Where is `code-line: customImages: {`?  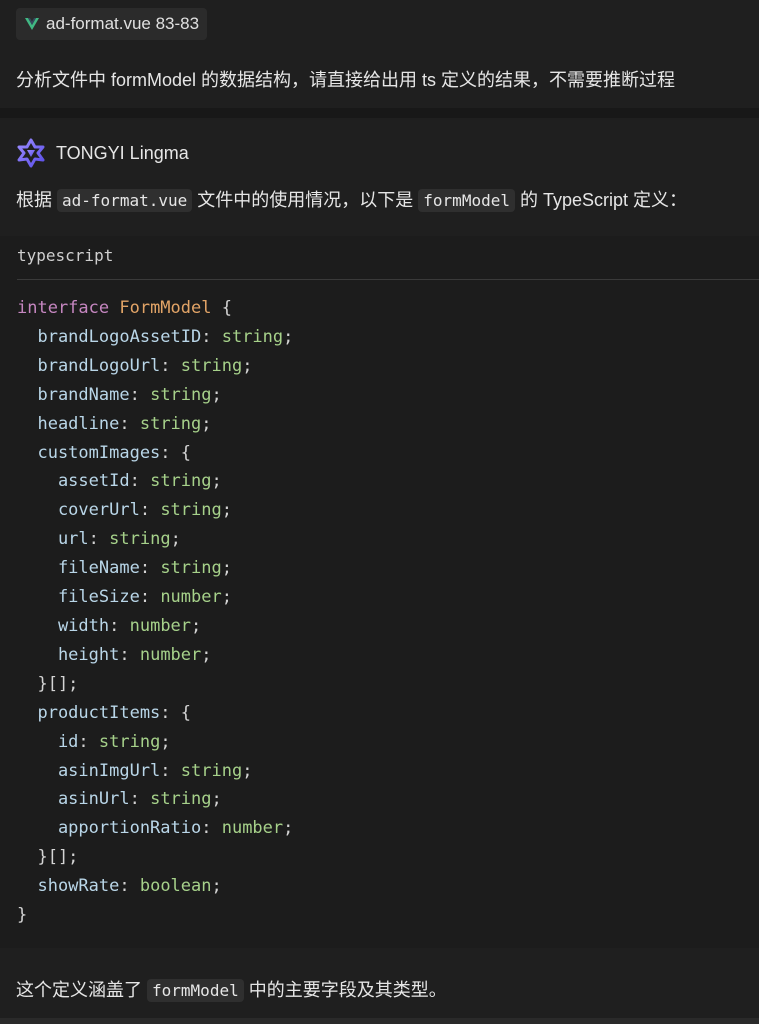
code-line: customImages: { is located at coordinates (155, 453).